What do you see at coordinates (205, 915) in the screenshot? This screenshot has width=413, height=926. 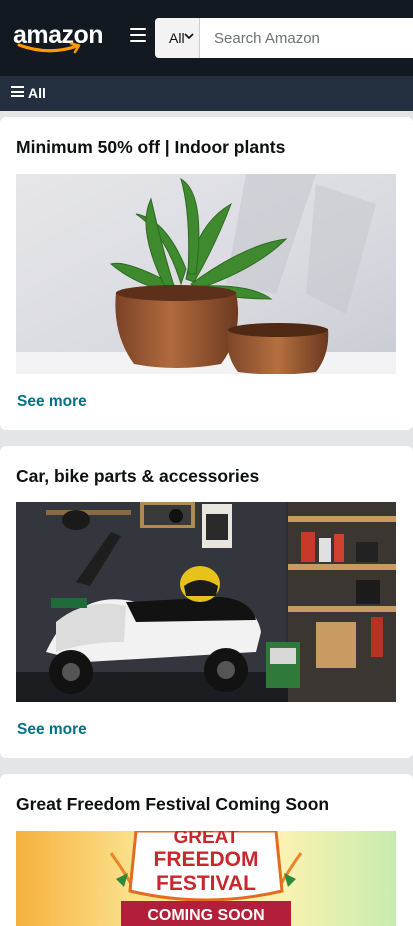 I see `banner-line-coming-soon: COMING SOON` at bounding box center [205, 915].